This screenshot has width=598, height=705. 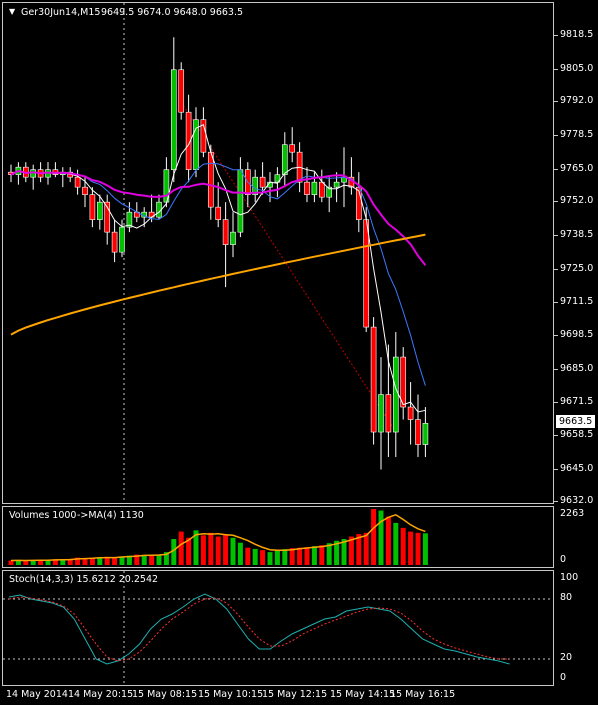 I want to click on stochastic-chart, so click(x=278, y=628).